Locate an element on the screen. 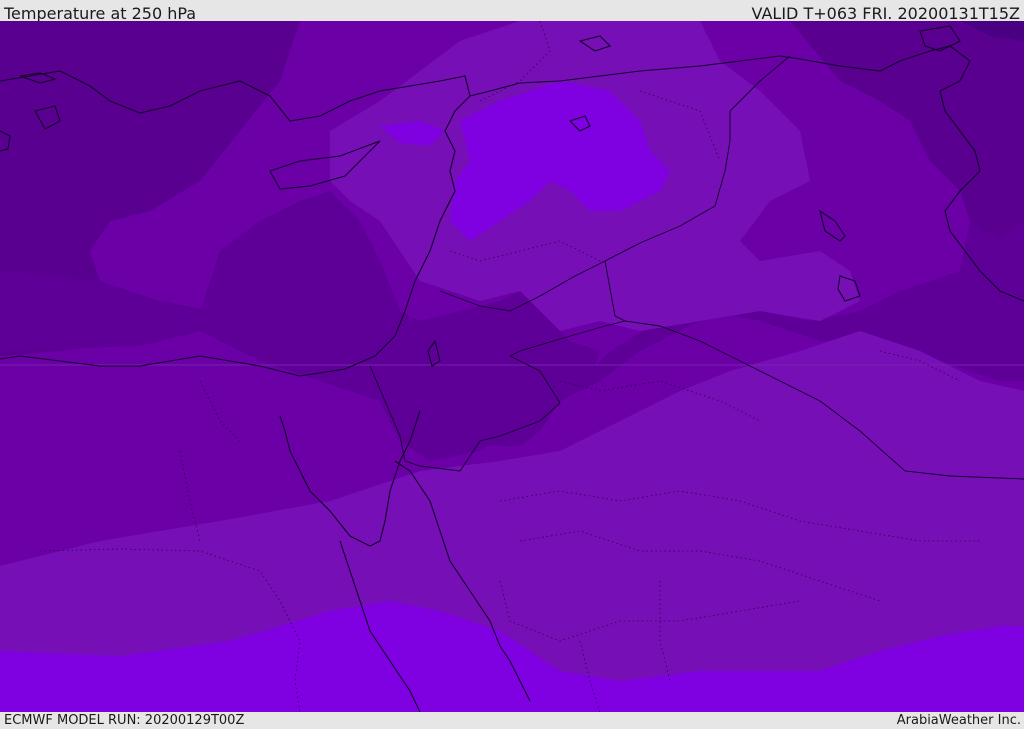  credit-label: ArabiaWeather Inc. is located at coordinates (958, 720).